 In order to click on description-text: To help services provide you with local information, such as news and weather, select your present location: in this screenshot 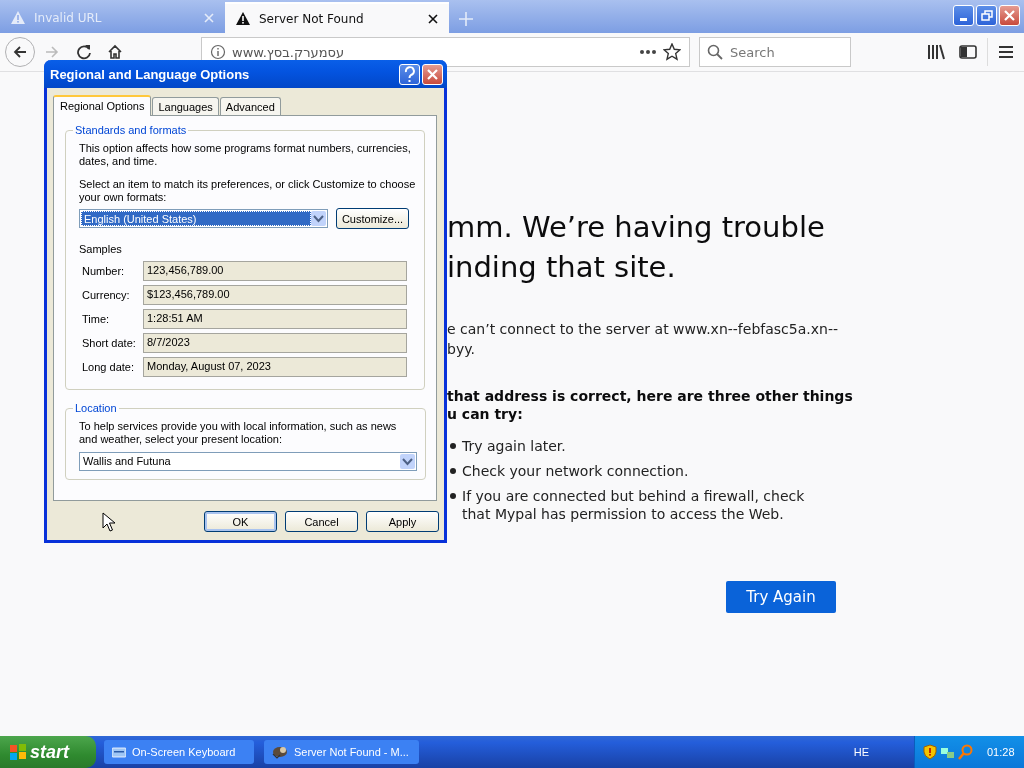, I will do `click(238, 433)`.